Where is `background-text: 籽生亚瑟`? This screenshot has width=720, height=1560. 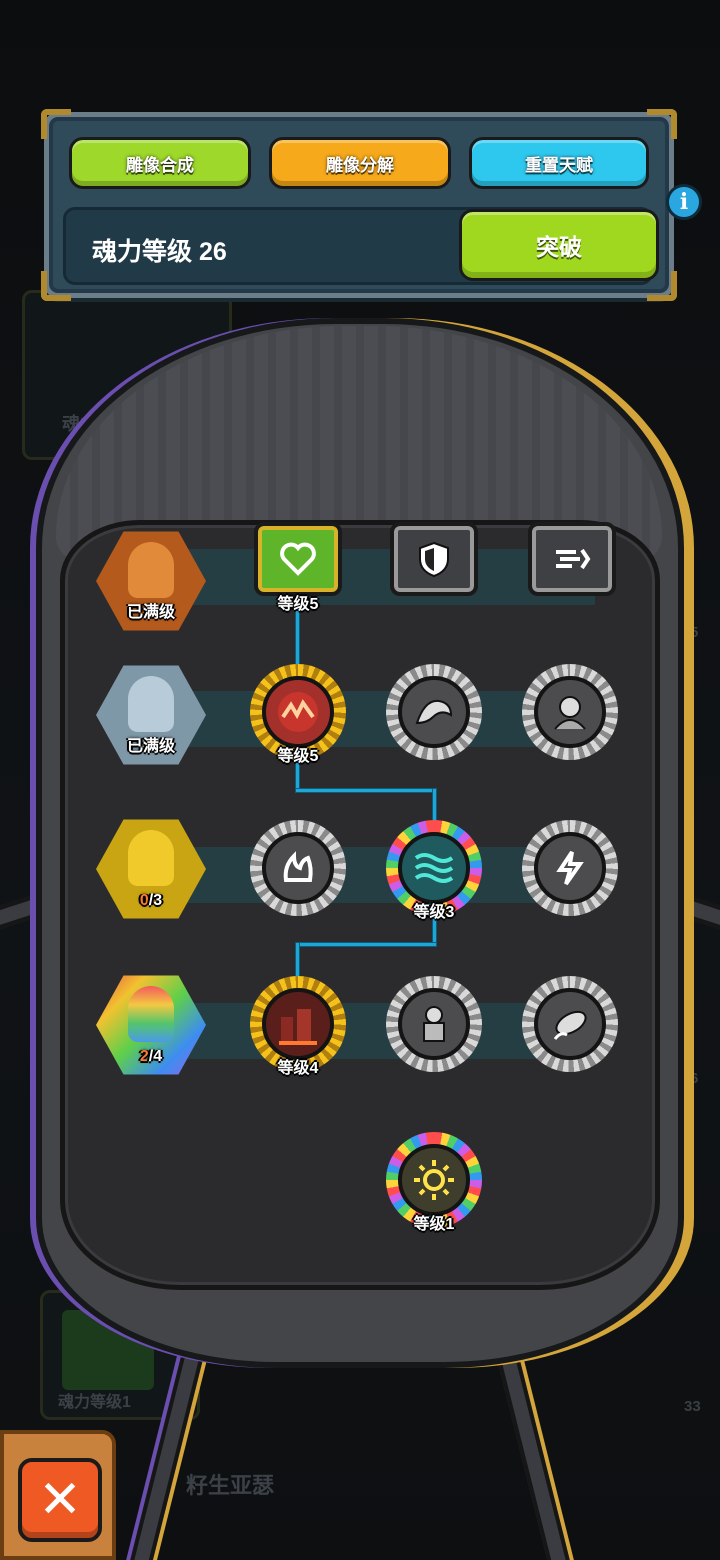 background-text: 籽生亚瑟 is located at coordinates (230, 1485).